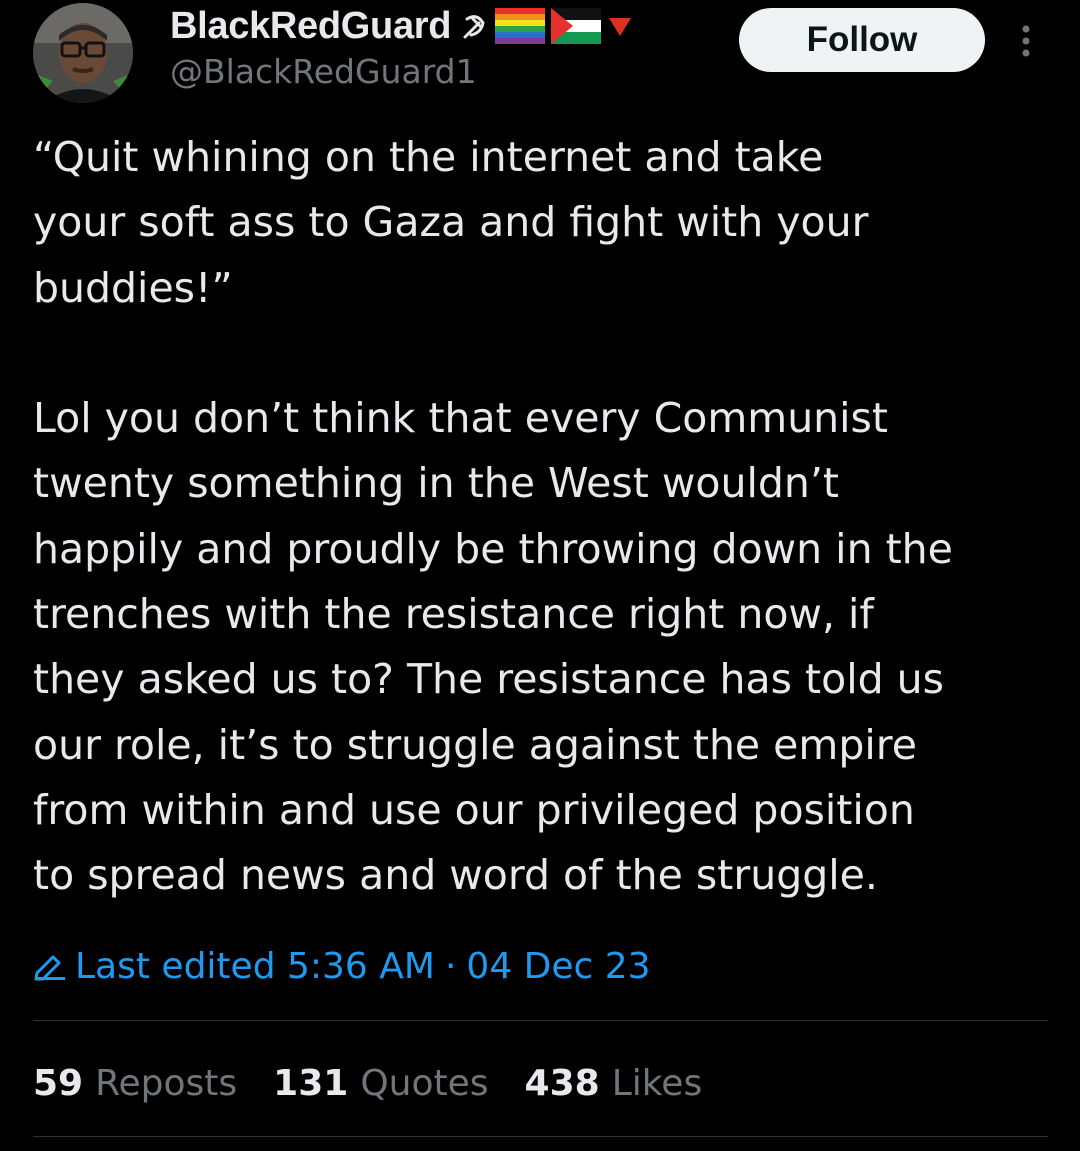 The height and width of the screenshot is (1151, 1080). Describe the element at coordinates (474, 26) in the screenshot. I see `hammer-sickle-icon` at that location.